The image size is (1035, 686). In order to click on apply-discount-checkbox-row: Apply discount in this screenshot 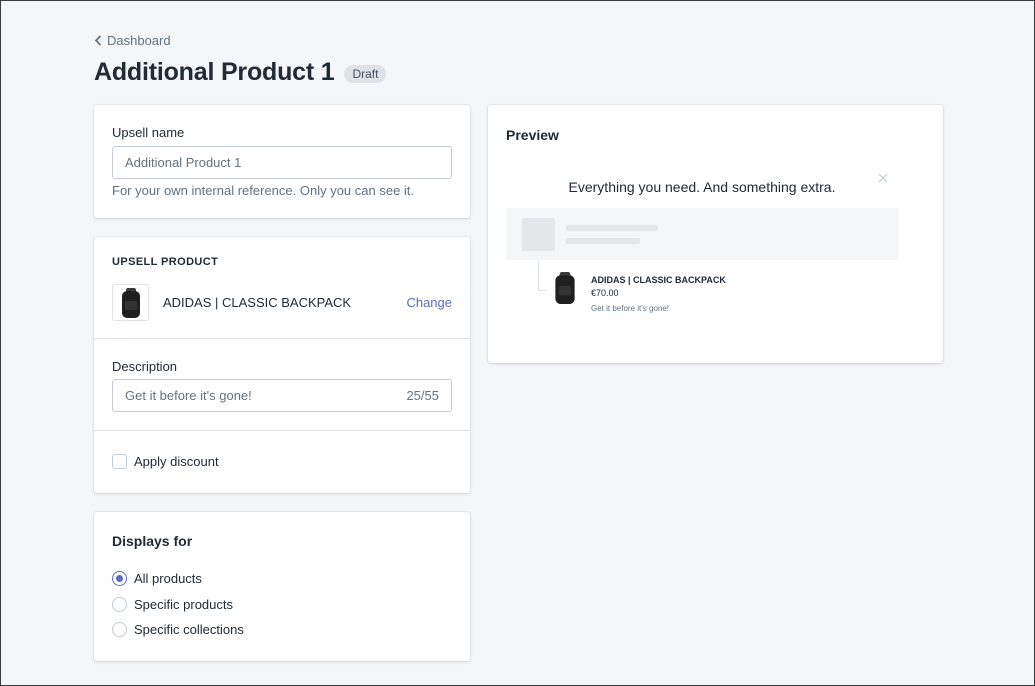, I will do `click(165, 461)`.